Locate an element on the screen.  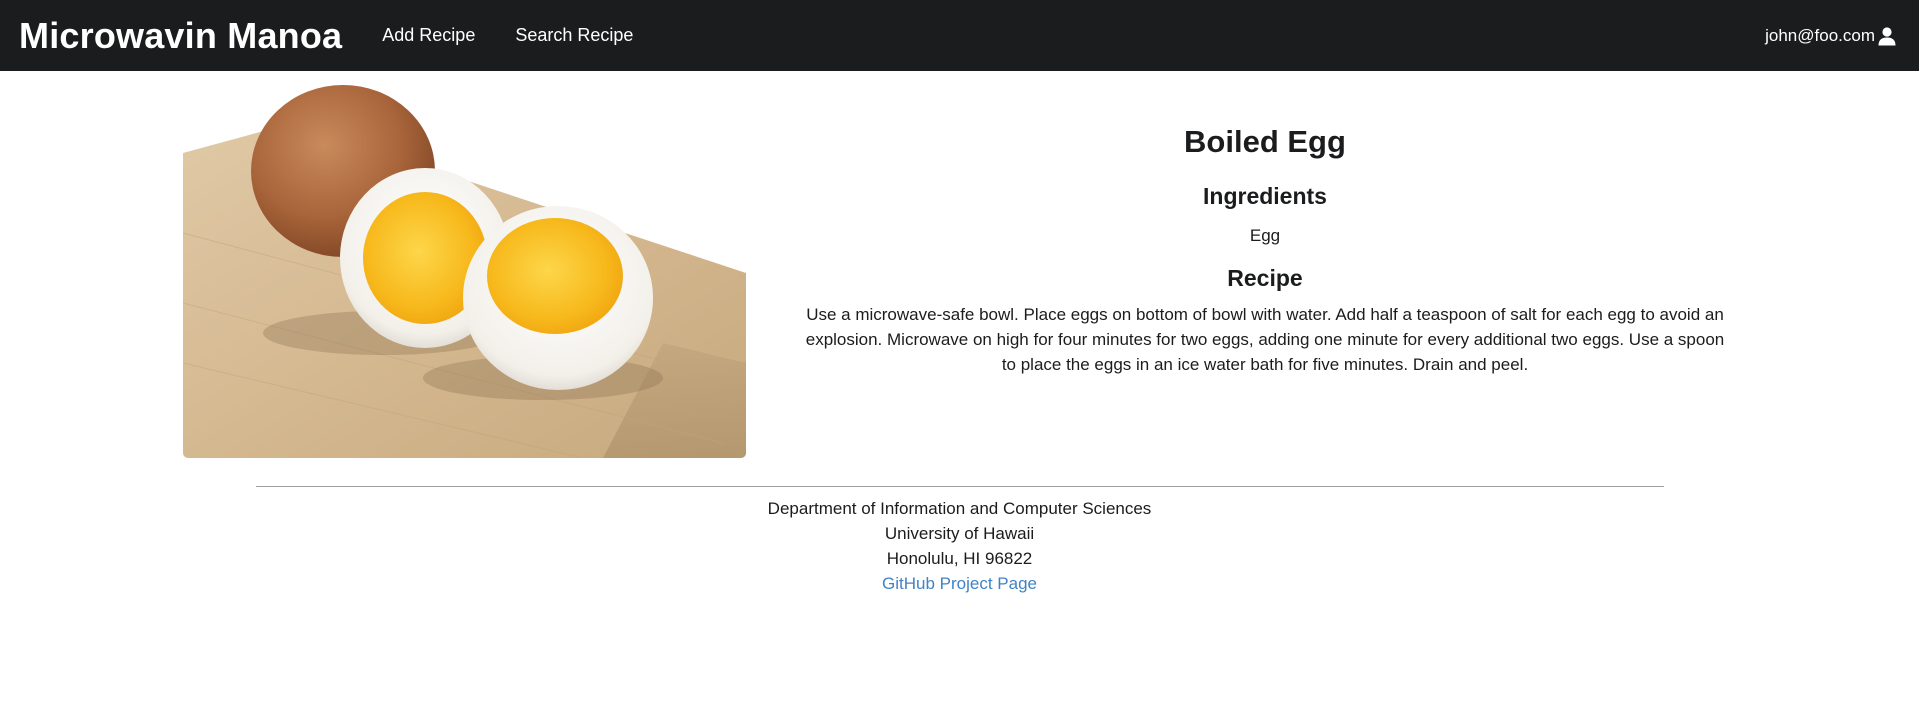
footer-university: University of Hawaii is located at coordinates (959, 533).